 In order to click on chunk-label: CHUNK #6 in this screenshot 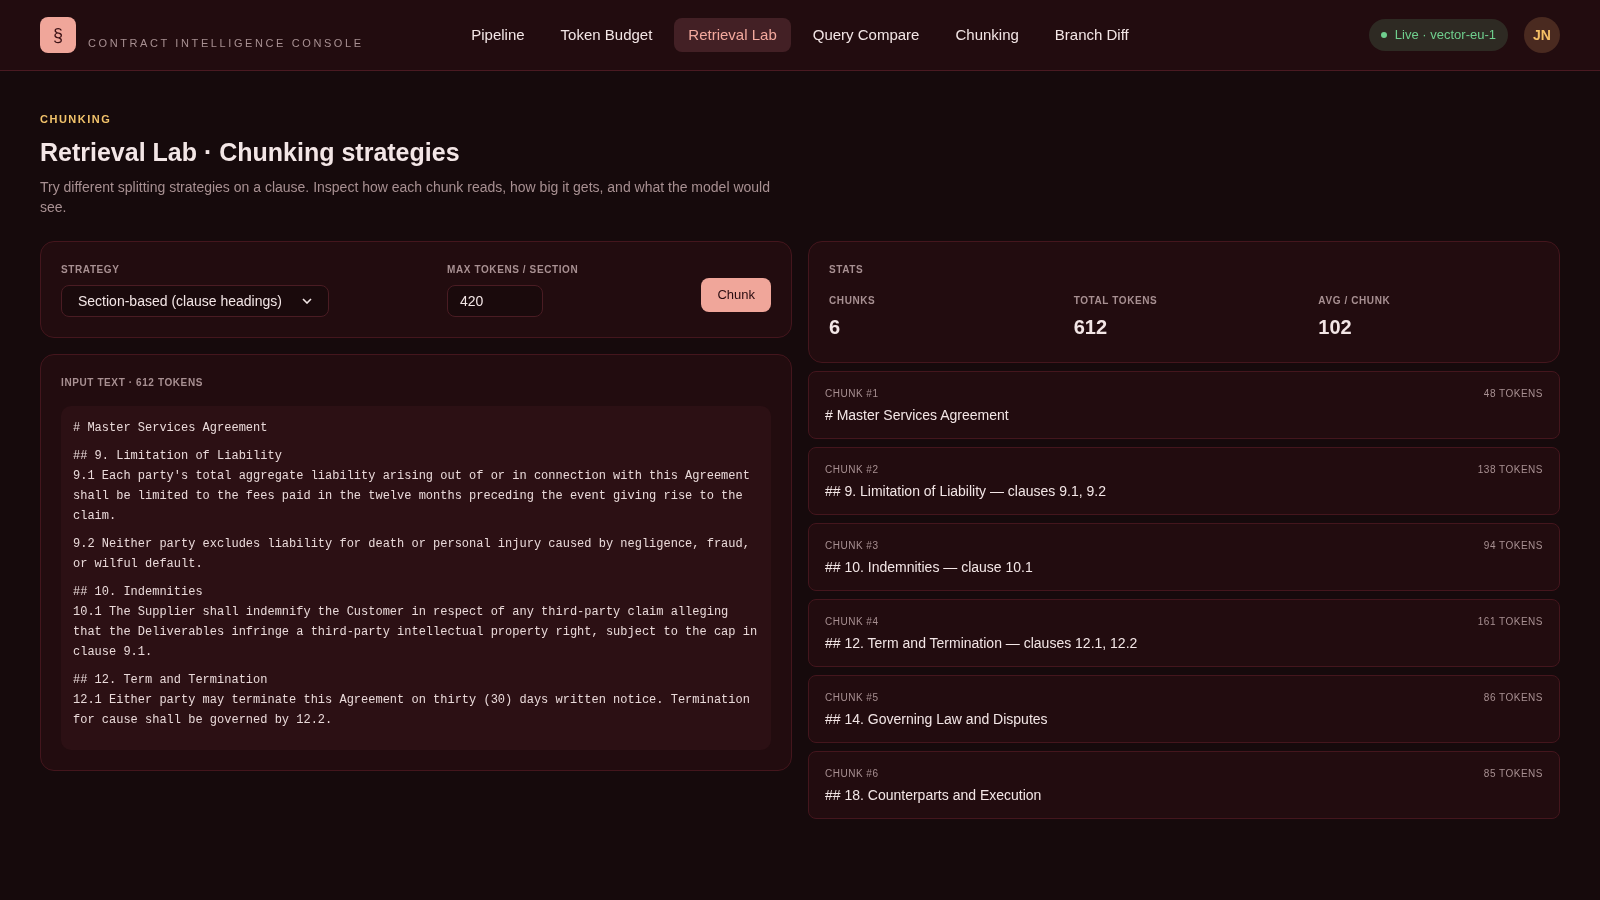, I will do `click(852, 774)`.